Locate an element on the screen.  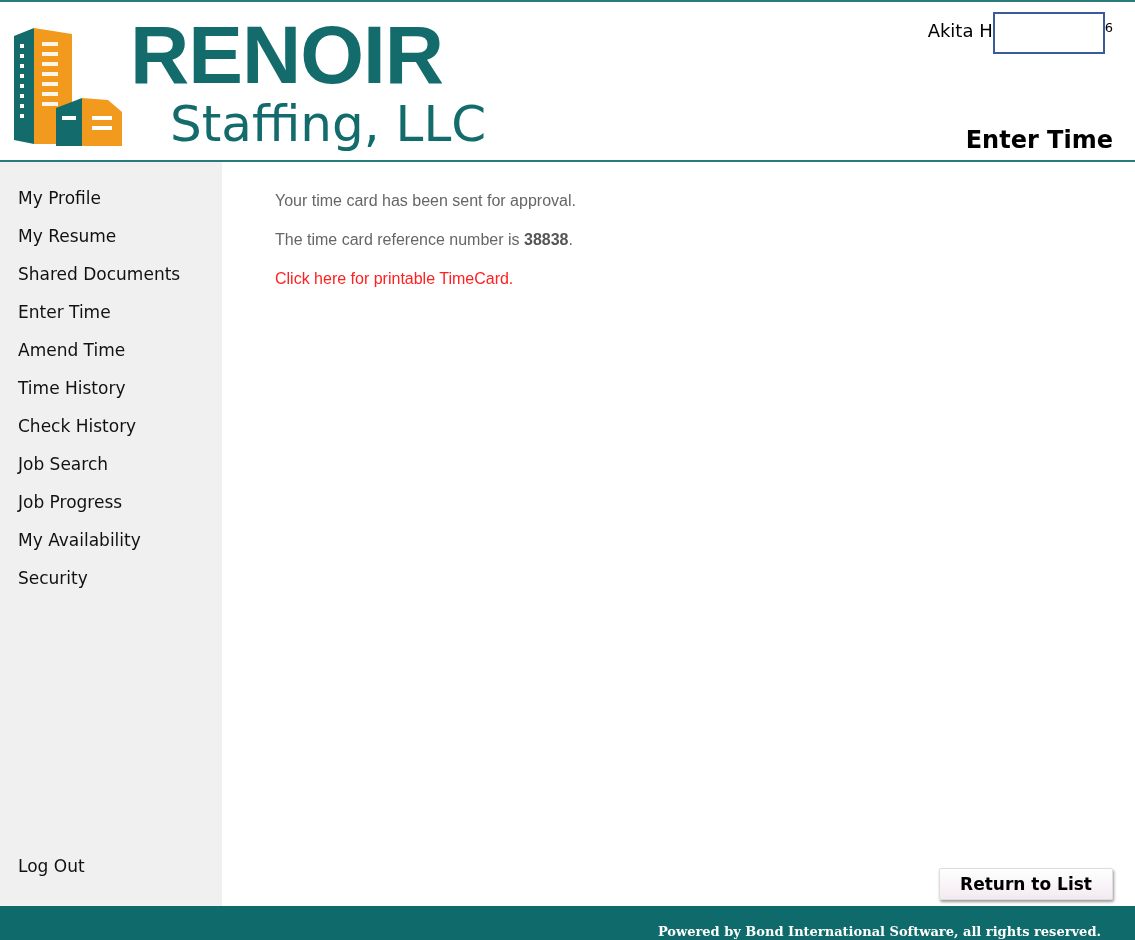
sidebar-link: Shared Documents is located at coordinates (99, 274).